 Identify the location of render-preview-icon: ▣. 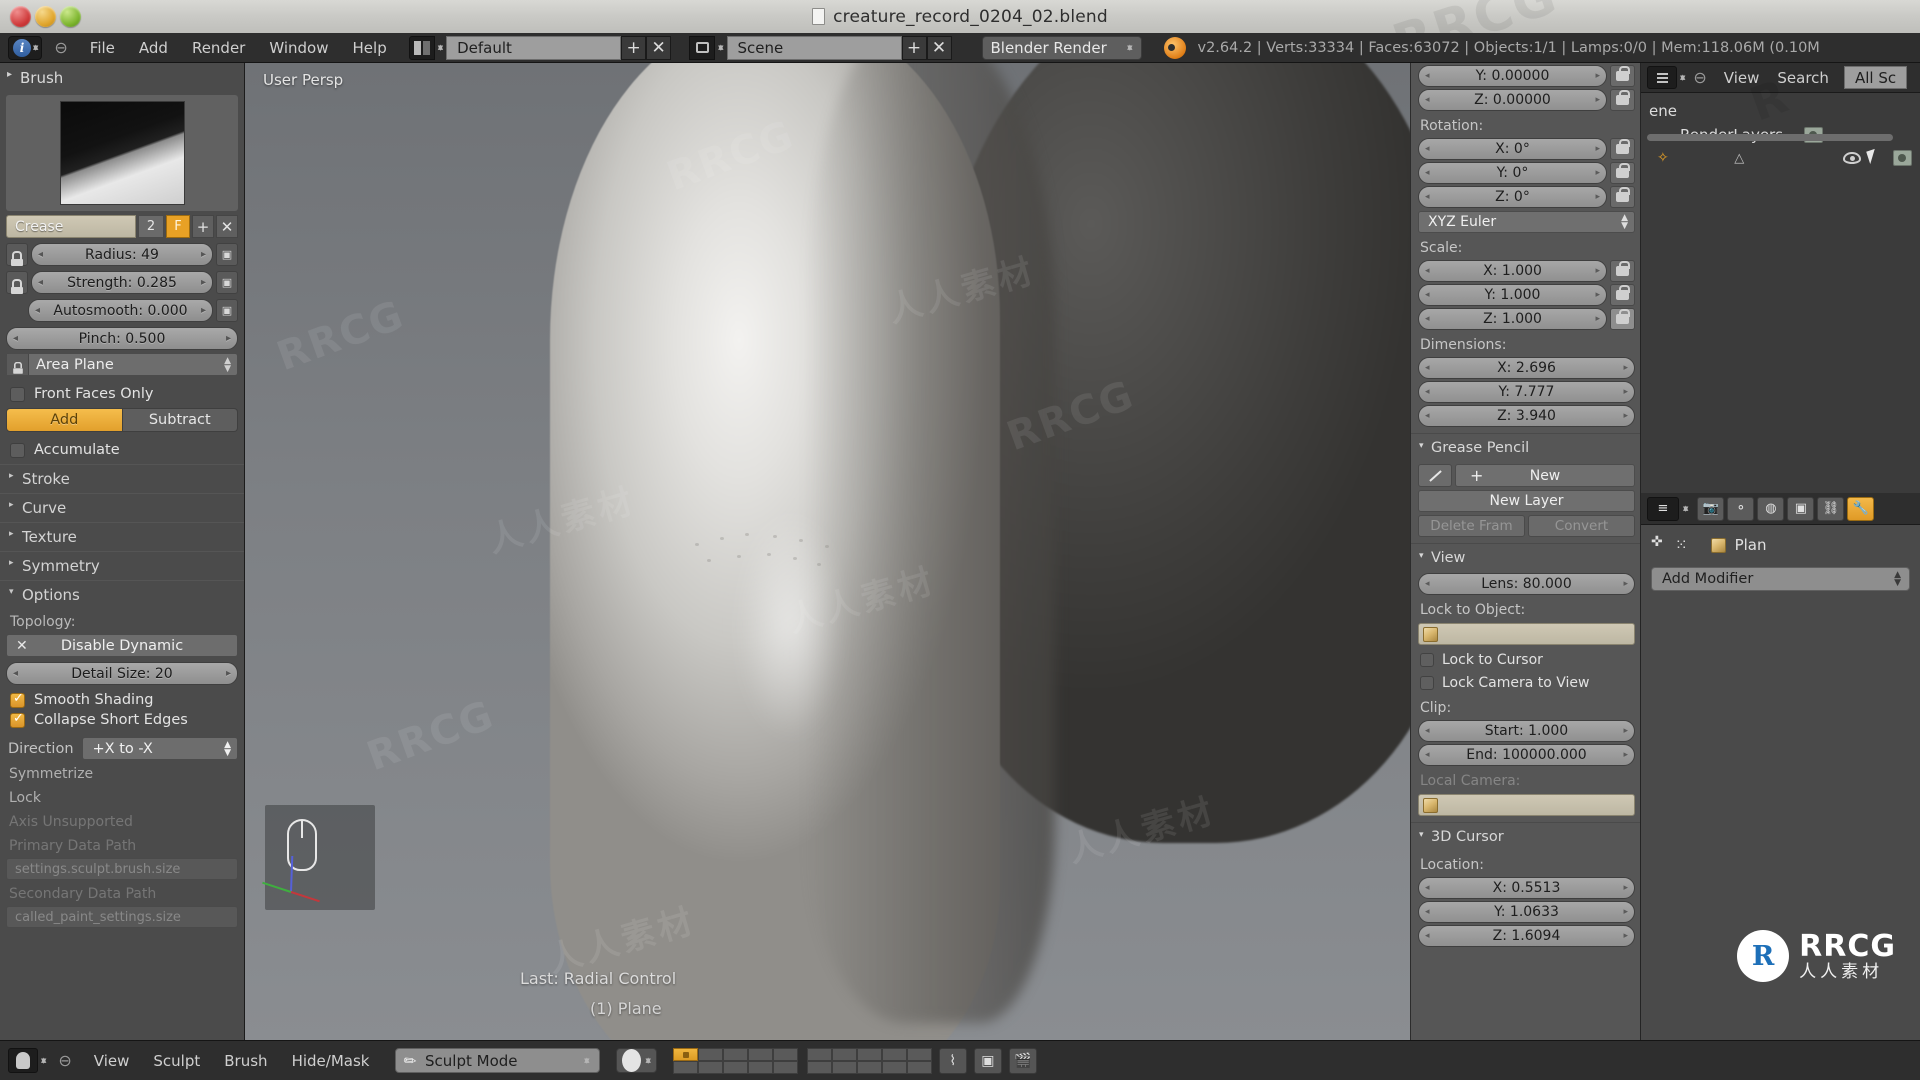
(987, 1060).